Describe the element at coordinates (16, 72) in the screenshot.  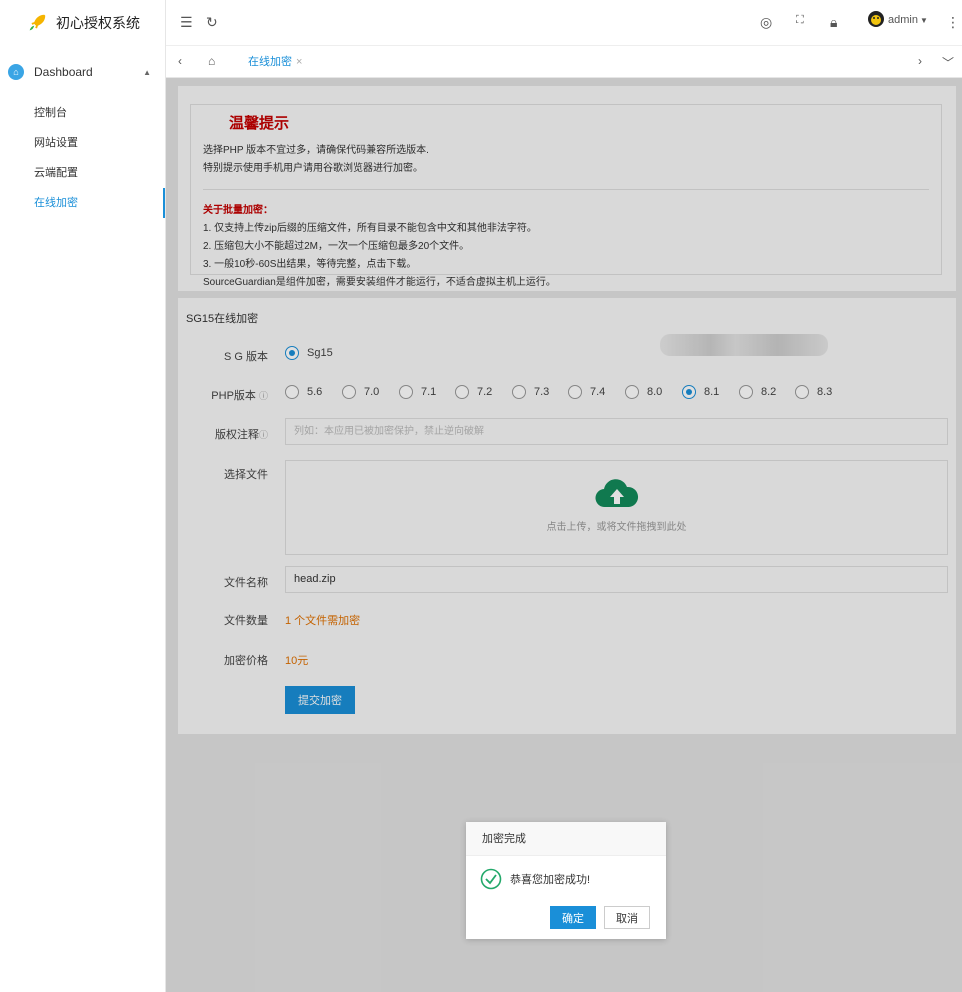
I see `home-icon: ⌂` at that location.